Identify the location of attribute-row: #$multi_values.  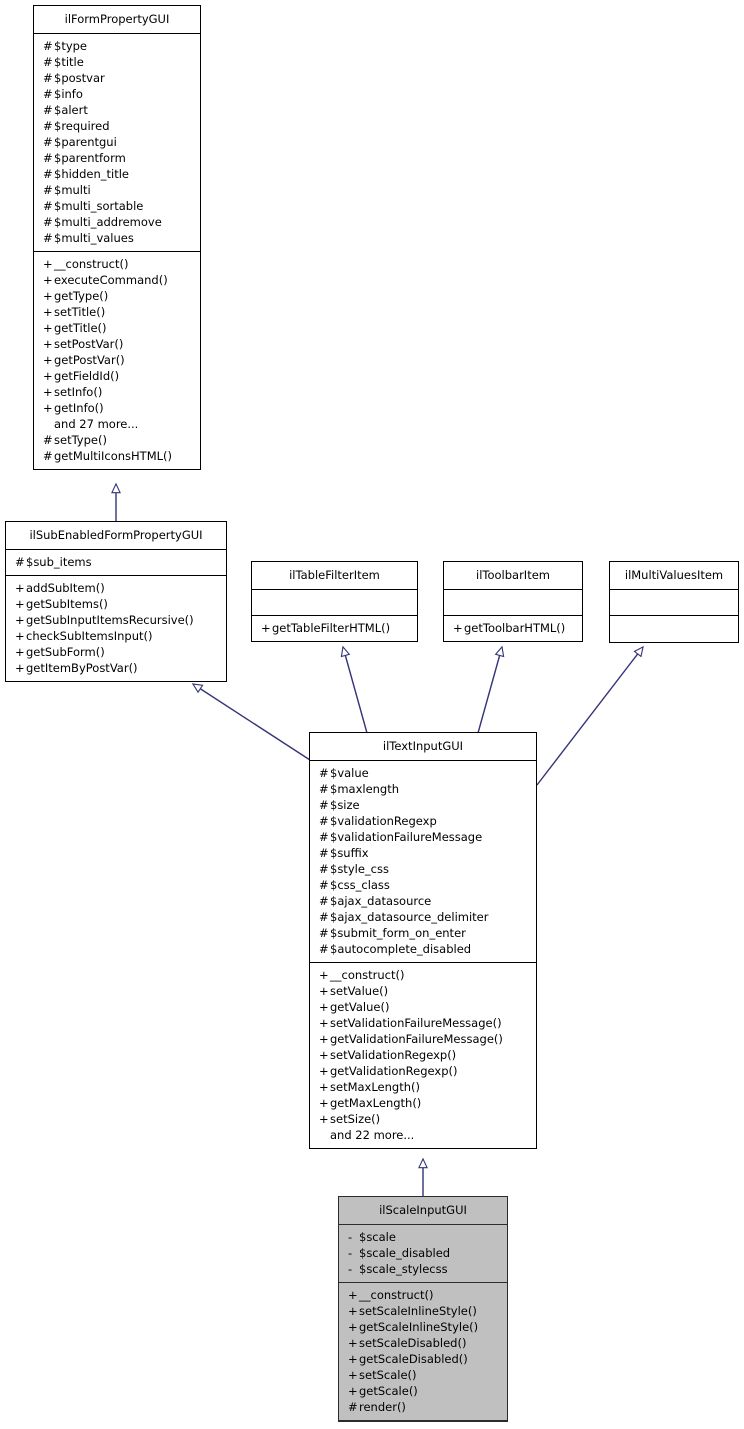
(117, 238).